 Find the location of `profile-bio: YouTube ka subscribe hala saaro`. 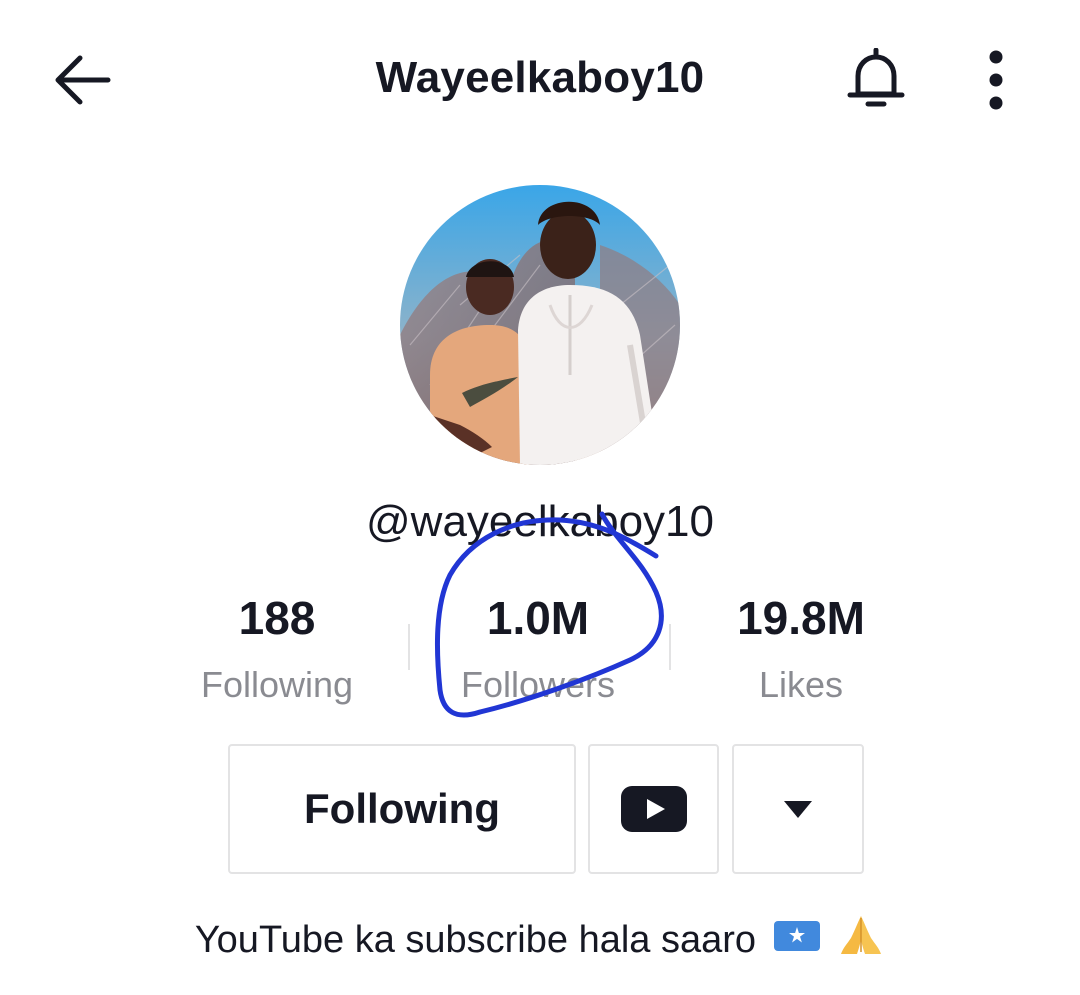

profile-bio: YouTube ka subscribe hala saaro is located at coordinates (540, 942).